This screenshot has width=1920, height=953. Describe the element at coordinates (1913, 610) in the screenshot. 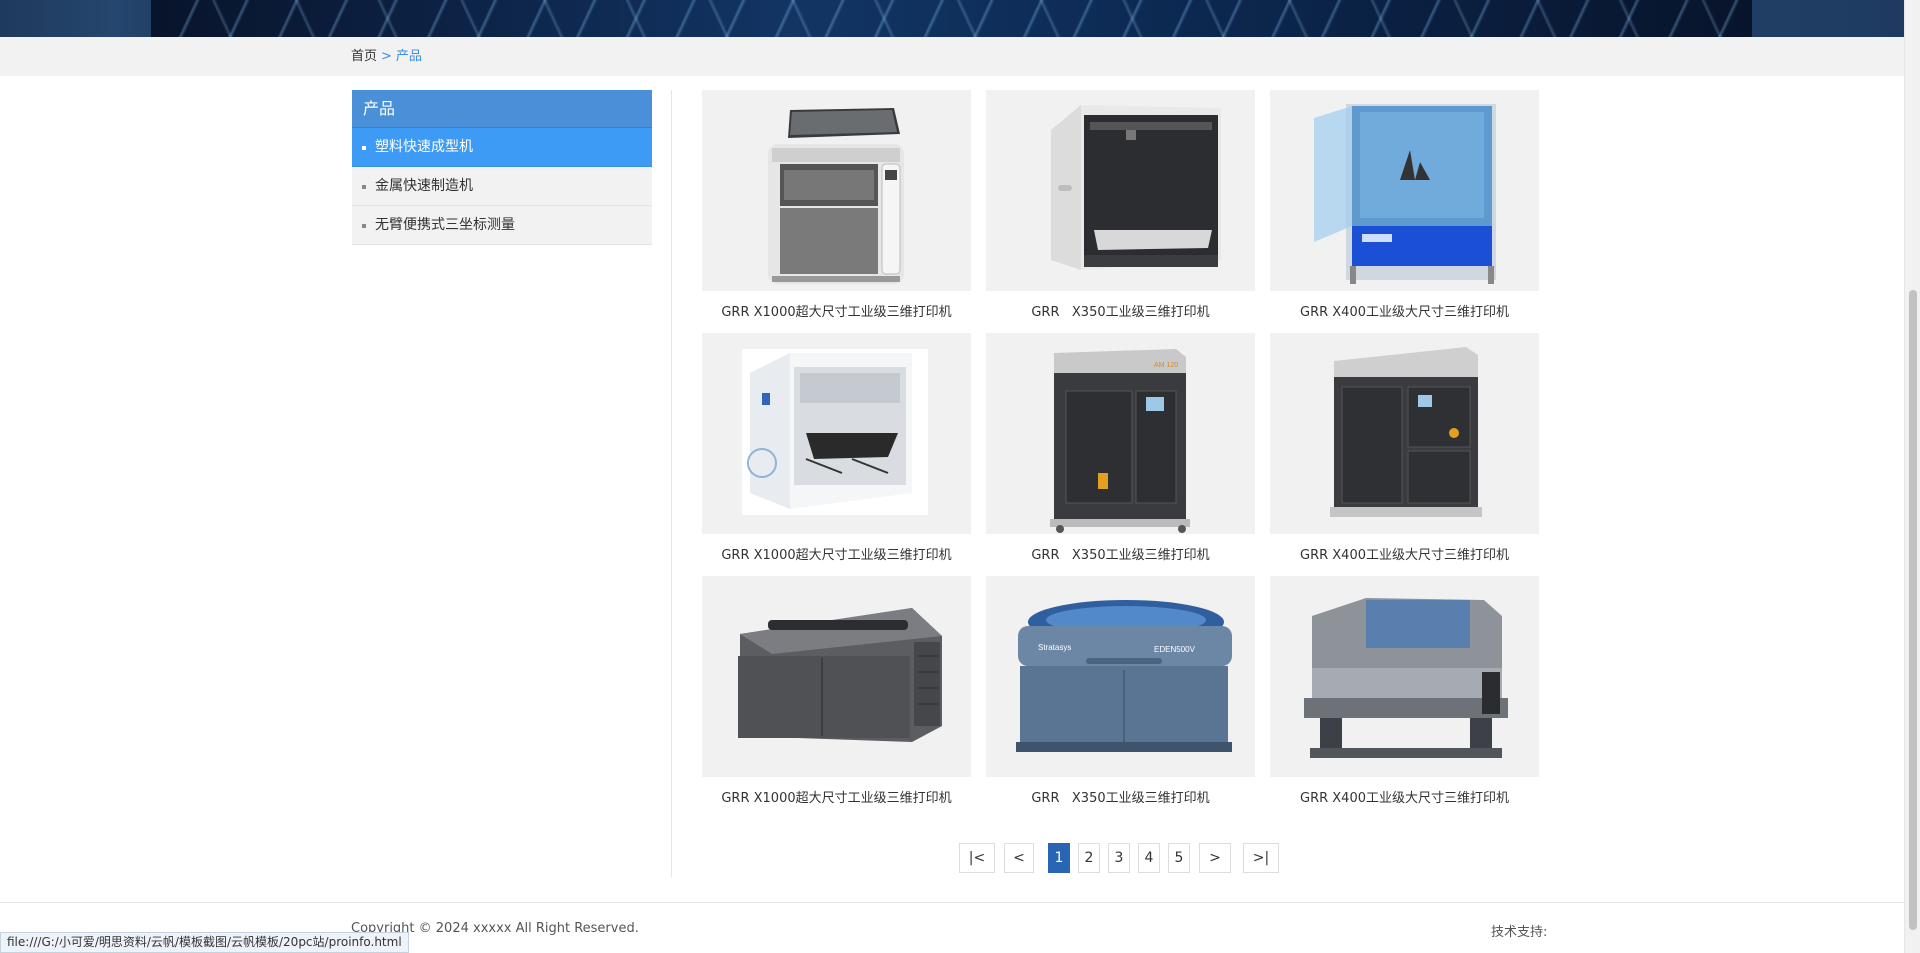

I see `scrollbar-thumb` at that location.